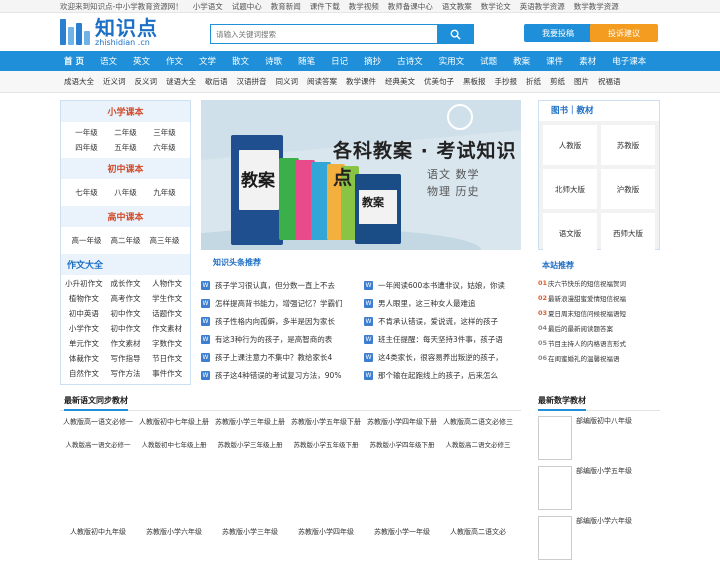  What do you see at coordinates (84, 373) in the screenshot?
I see `composition-link: 自然作文` at bounding box center [84, 373].